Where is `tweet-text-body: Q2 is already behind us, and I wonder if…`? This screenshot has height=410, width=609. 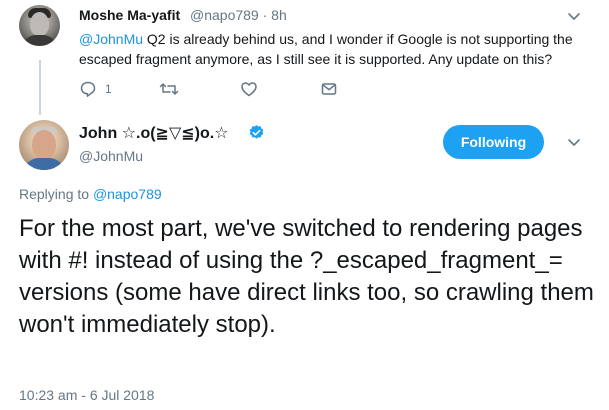
tweet-text-body: Q2 is already behind us, and I wonder if… is located at coordinates (326, 49).